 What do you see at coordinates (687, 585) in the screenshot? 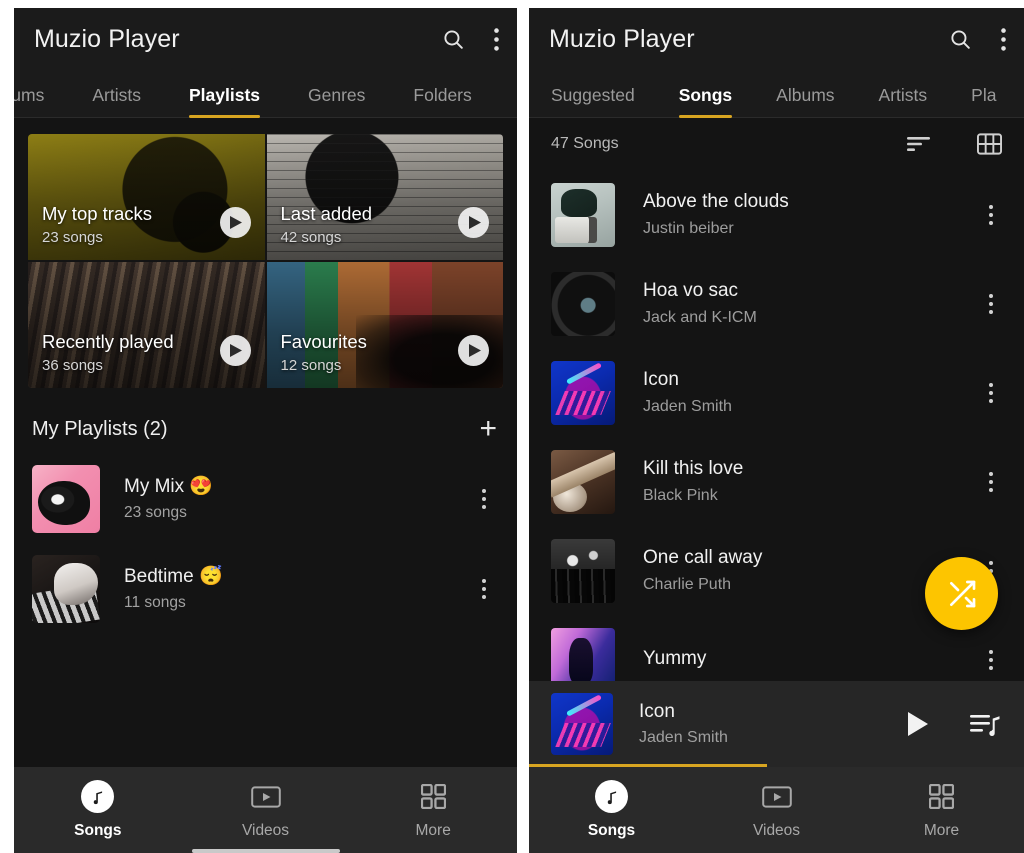
I see `song-artist: Charlie Puth` at bounding box center [687, 585].